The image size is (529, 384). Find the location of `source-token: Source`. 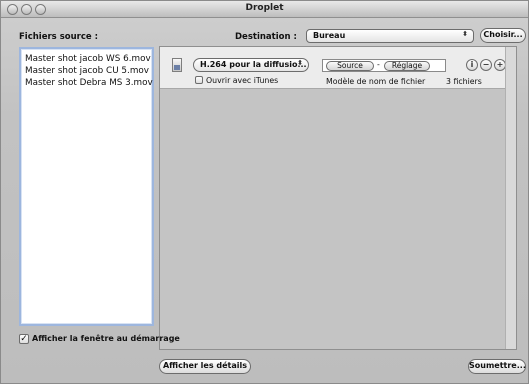

source-token: Source is located at coordinates (350, 66).